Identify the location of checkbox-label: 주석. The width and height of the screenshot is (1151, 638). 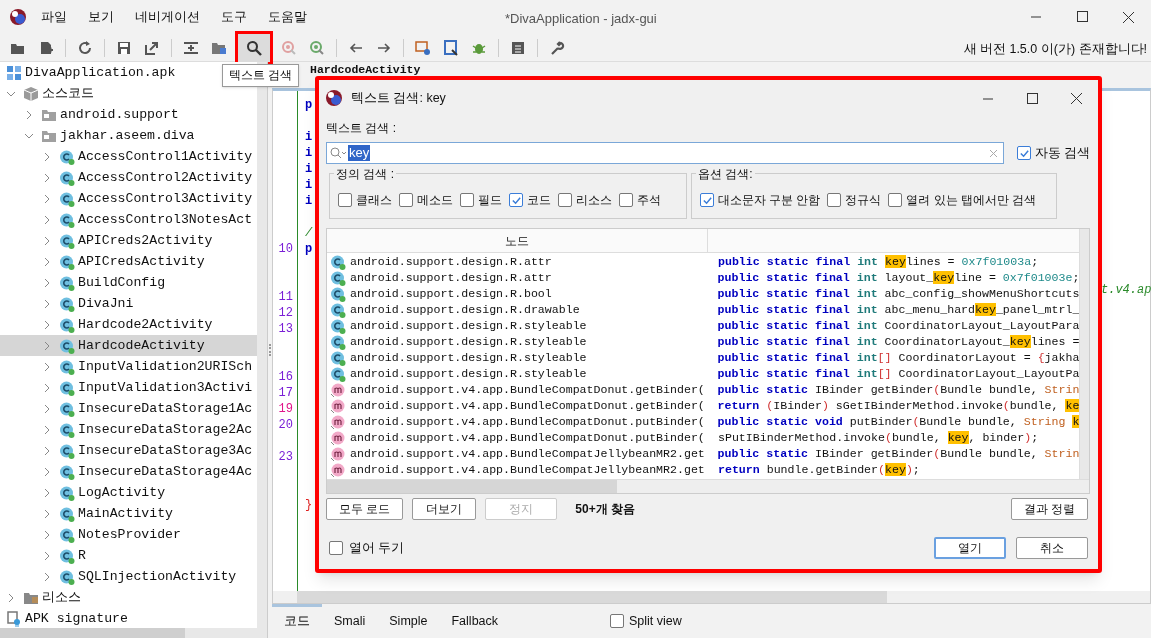
(649, 200).